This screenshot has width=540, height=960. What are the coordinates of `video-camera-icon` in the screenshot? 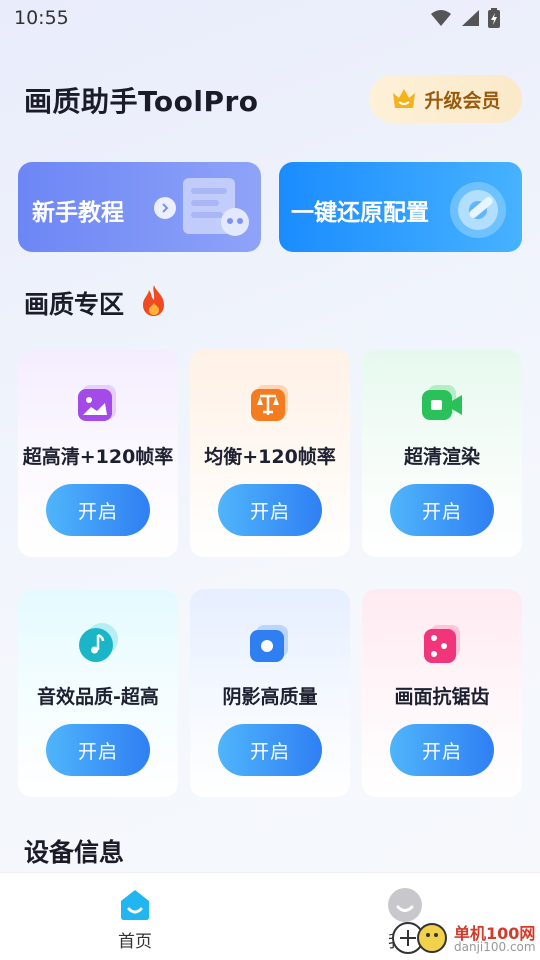 It's located at (442, 402).